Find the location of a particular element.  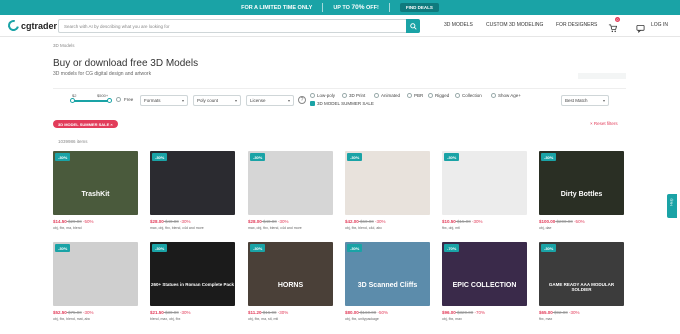

cart-icon is located at coordinates (613, 28).